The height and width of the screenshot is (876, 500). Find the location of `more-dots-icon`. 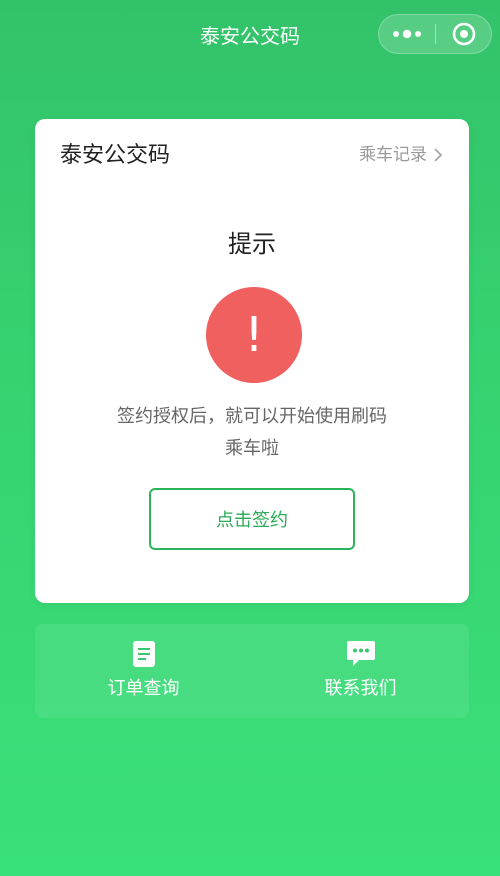

more-dots-icon is located at coordinates (407, 34).